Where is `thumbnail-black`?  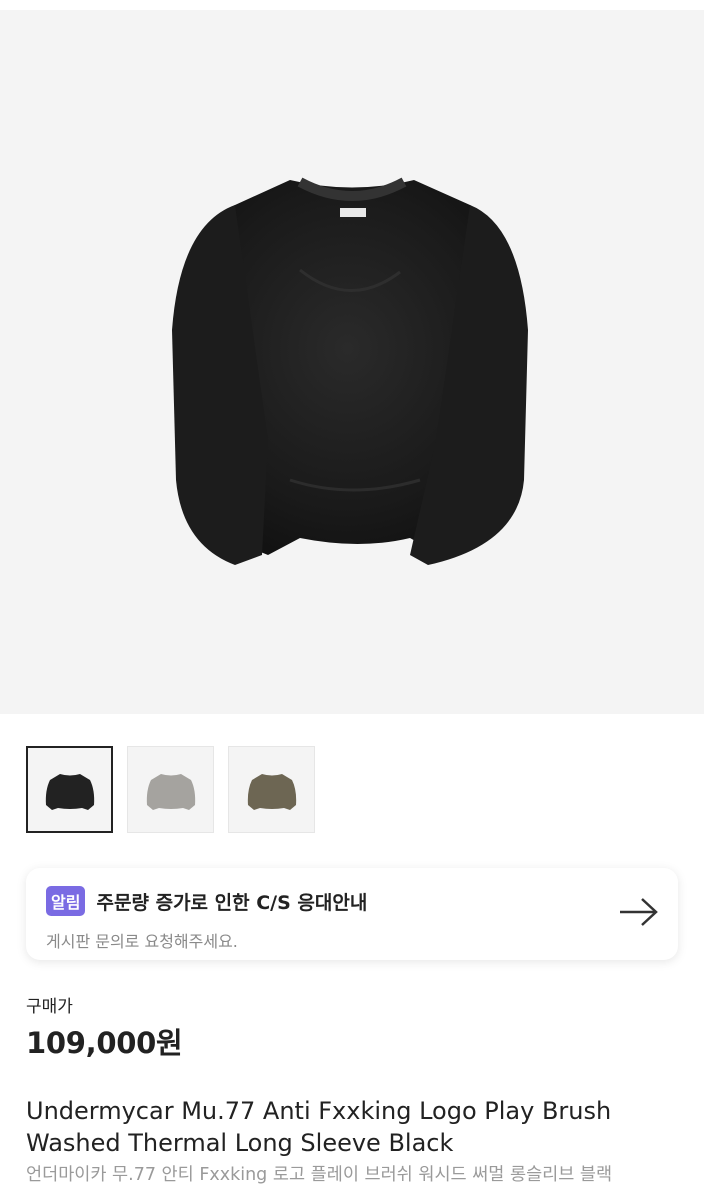 thumbnail-black is located at coordinates (69, 789).